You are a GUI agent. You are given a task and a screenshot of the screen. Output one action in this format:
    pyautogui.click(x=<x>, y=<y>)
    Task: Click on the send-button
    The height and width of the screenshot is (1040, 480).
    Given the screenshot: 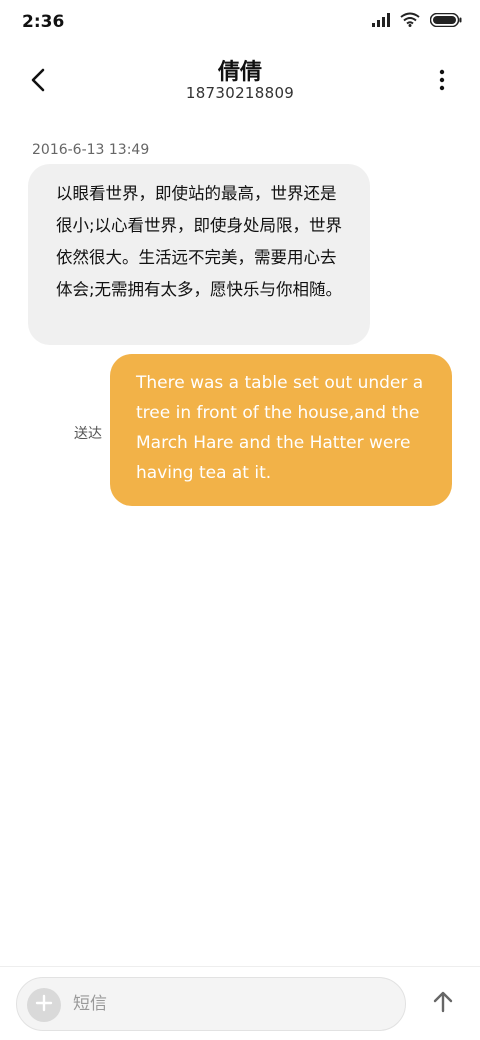 What is the action you would take?
    pyautogui.click(x=443, y=1004)
    